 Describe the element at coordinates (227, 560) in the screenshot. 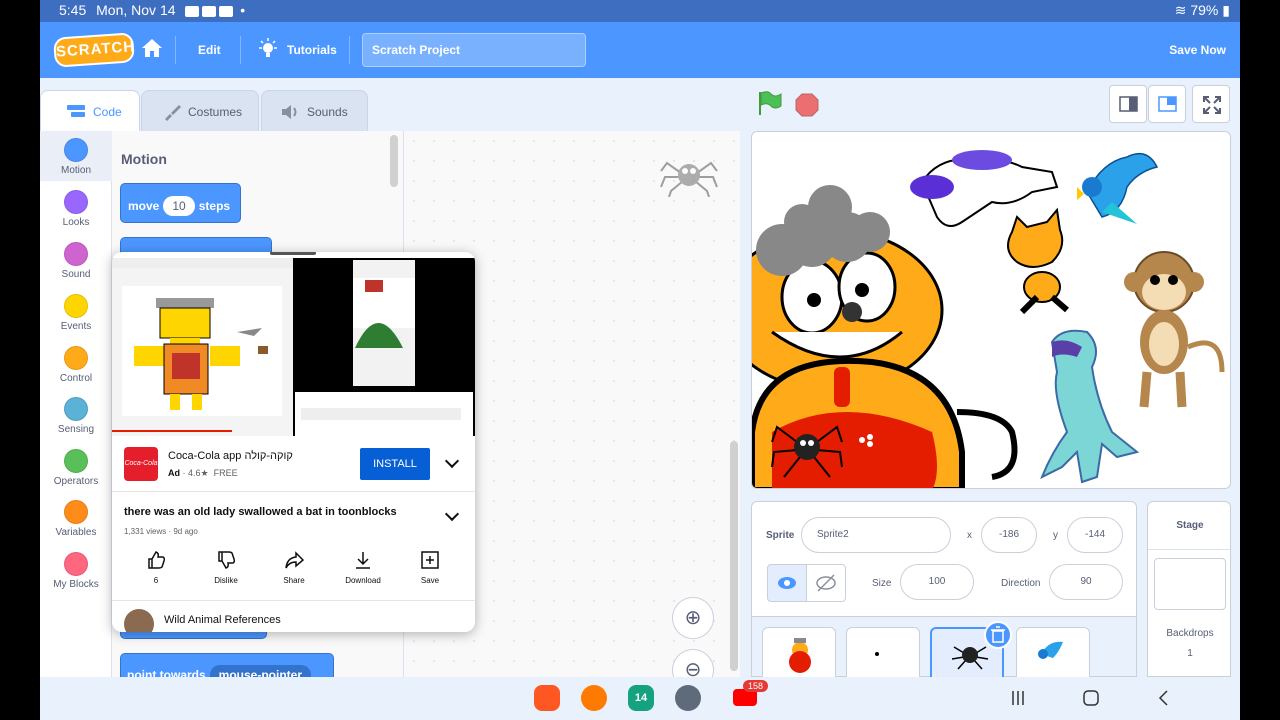

I see `thumbs-down-icon` at that location.